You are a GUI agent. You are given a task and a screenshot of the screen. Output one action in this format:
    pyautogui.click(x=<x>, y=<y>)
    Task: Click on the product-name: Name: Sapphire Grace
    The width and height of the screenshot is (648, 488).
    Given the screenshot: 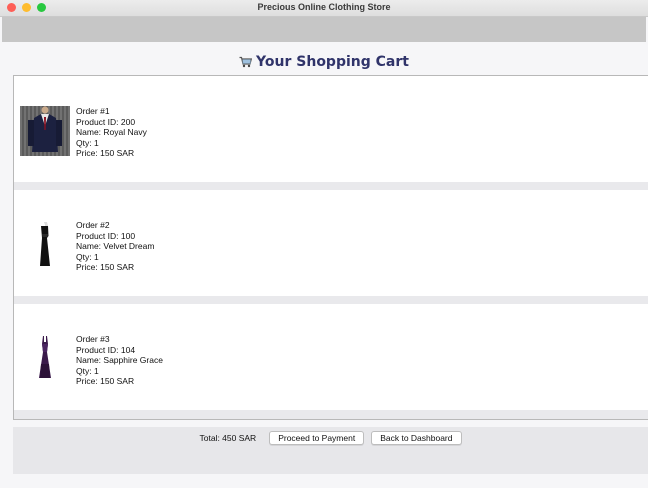 What is the action you would take?
    pyautogui.click(x=119, y=360)
    